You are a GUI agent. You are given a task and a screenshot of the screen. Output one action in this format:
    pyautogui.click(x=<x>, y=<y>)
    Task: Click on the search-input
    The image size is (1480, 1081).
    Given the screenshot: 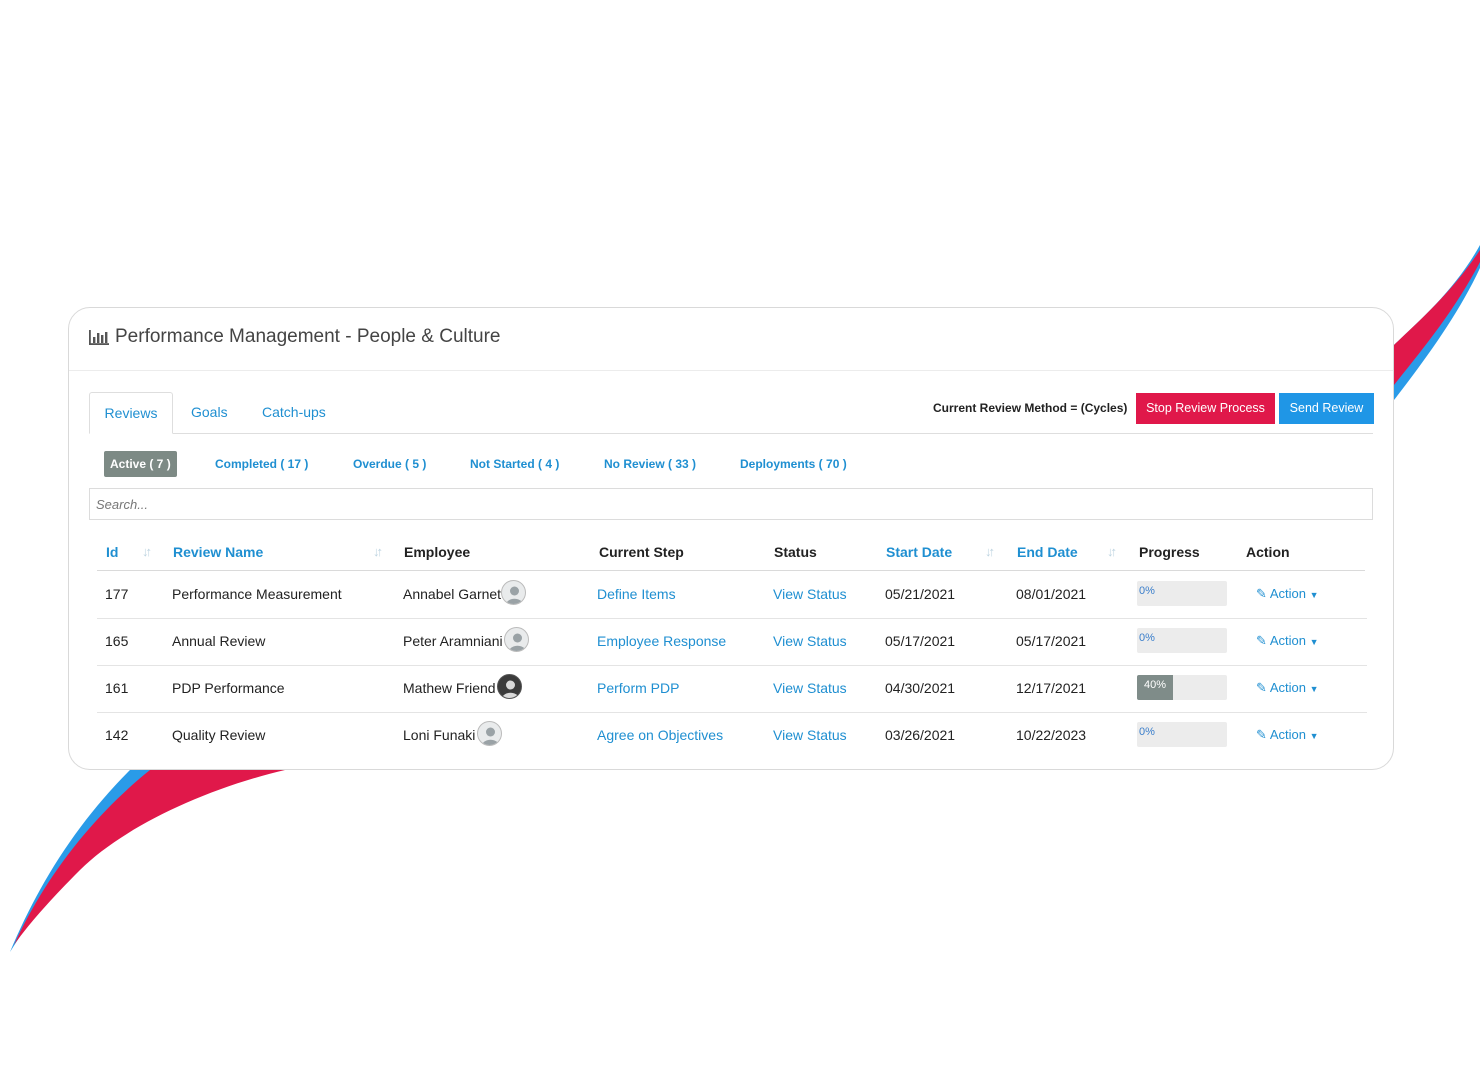 What is the action you would take?
    pyautogui.click(x=731, y=504)
    